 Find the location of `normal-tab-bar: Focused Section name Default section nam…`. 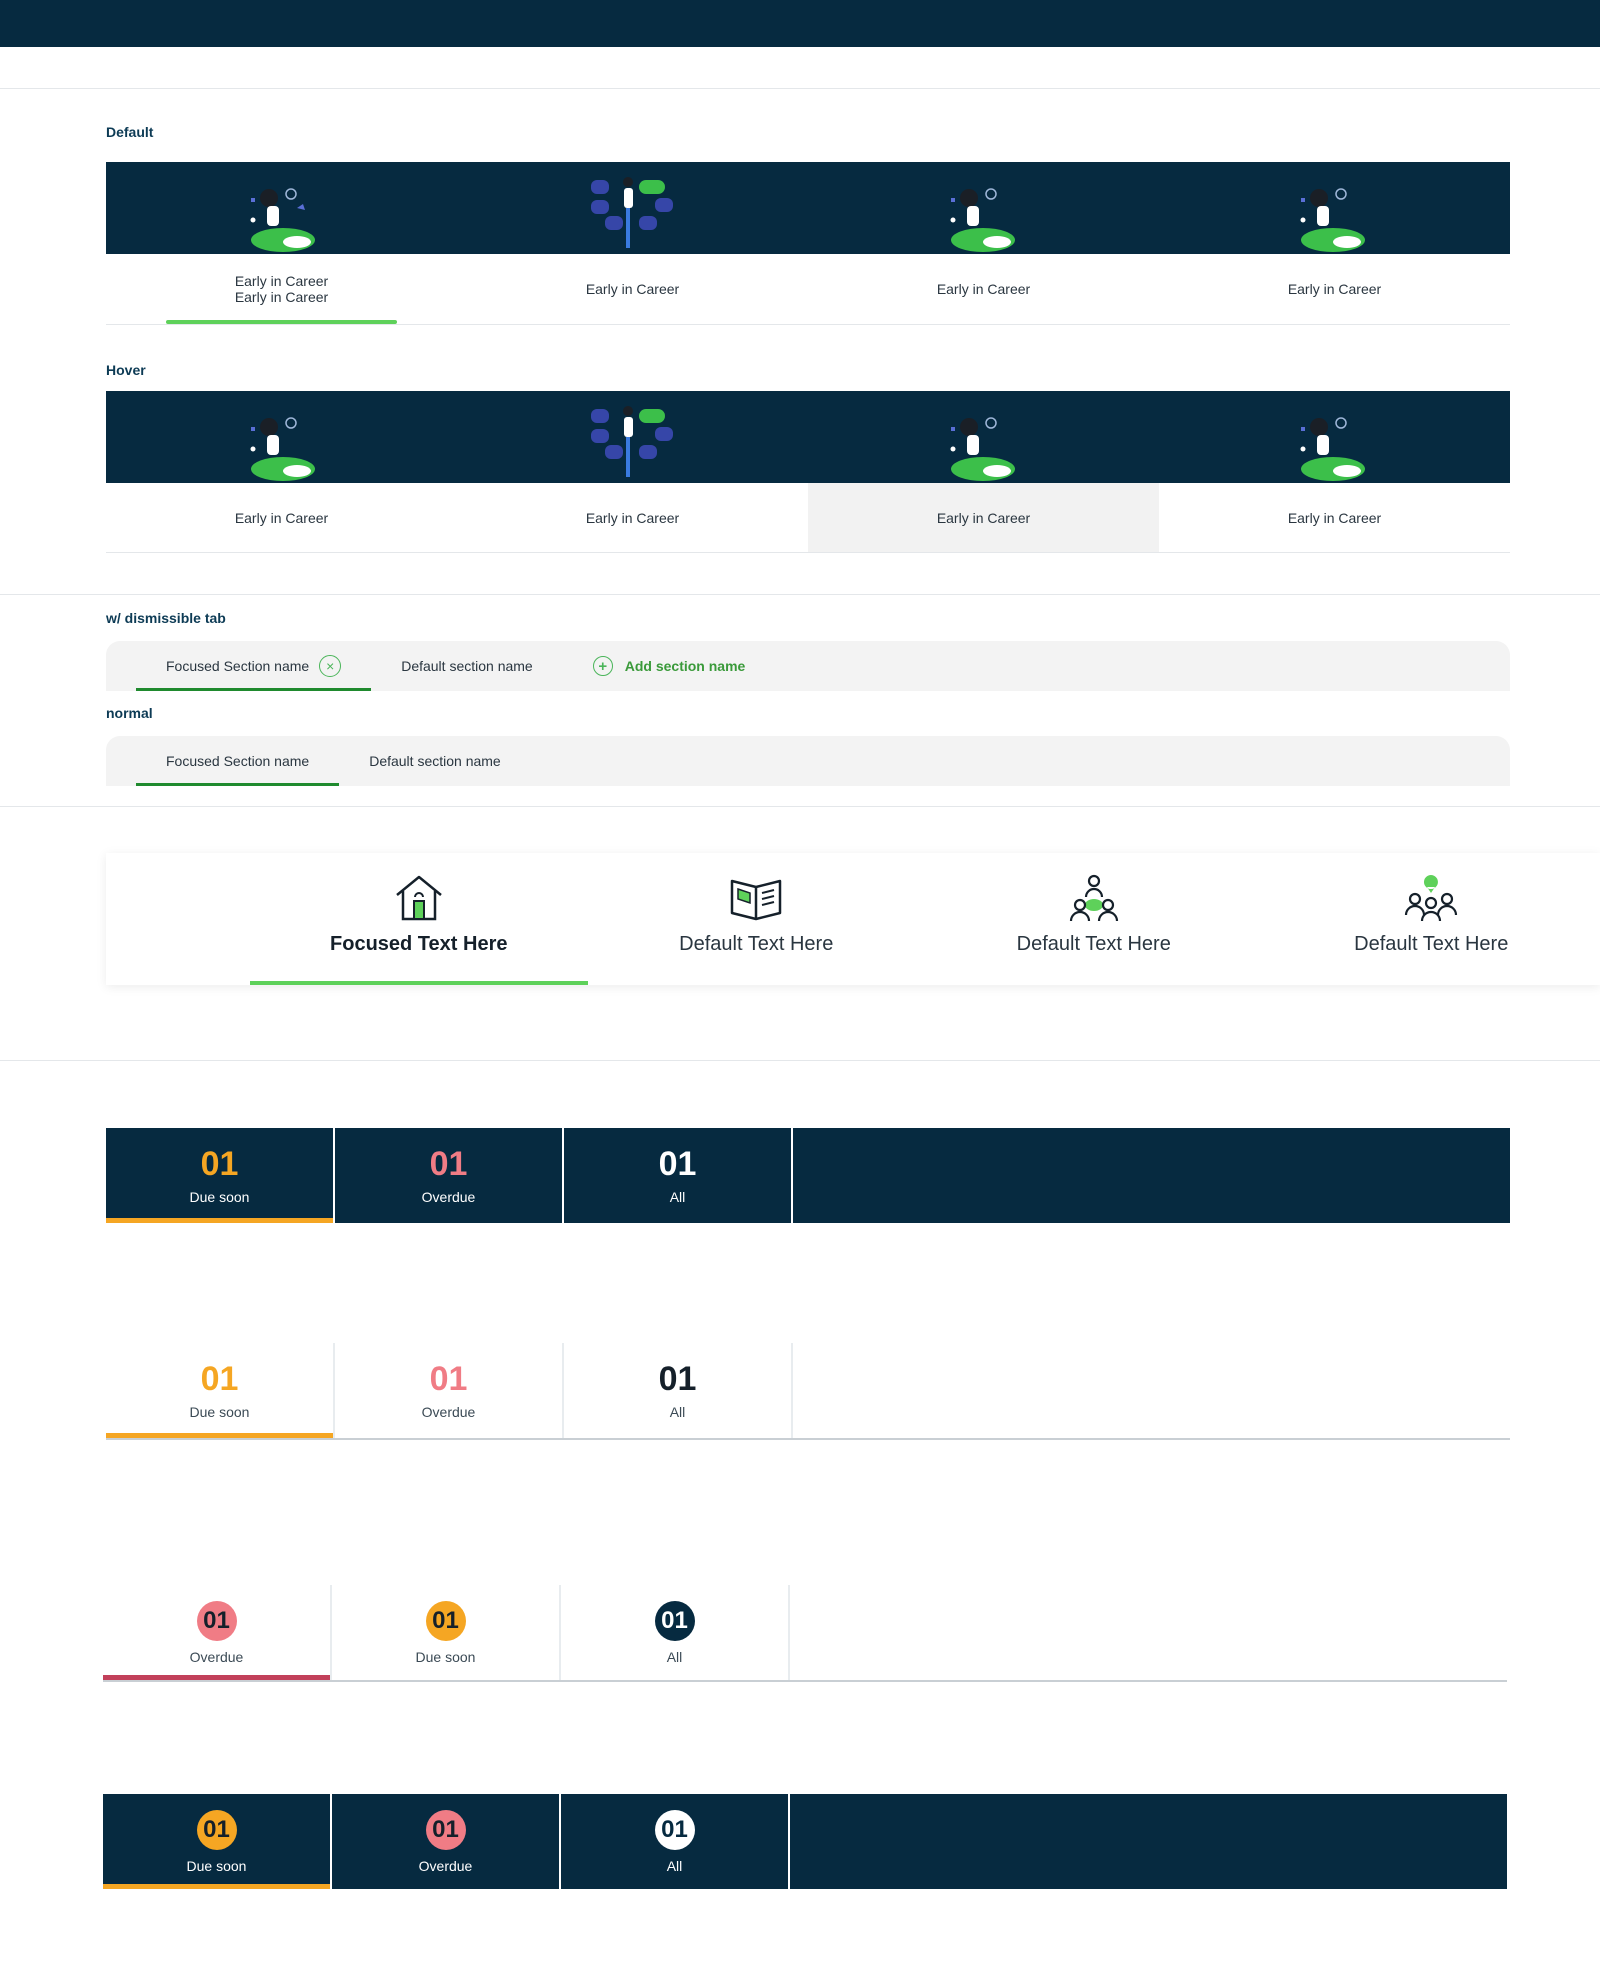

normal-tab-bar: Focused Section name Default section nam… is located at coordinates (808, 761).